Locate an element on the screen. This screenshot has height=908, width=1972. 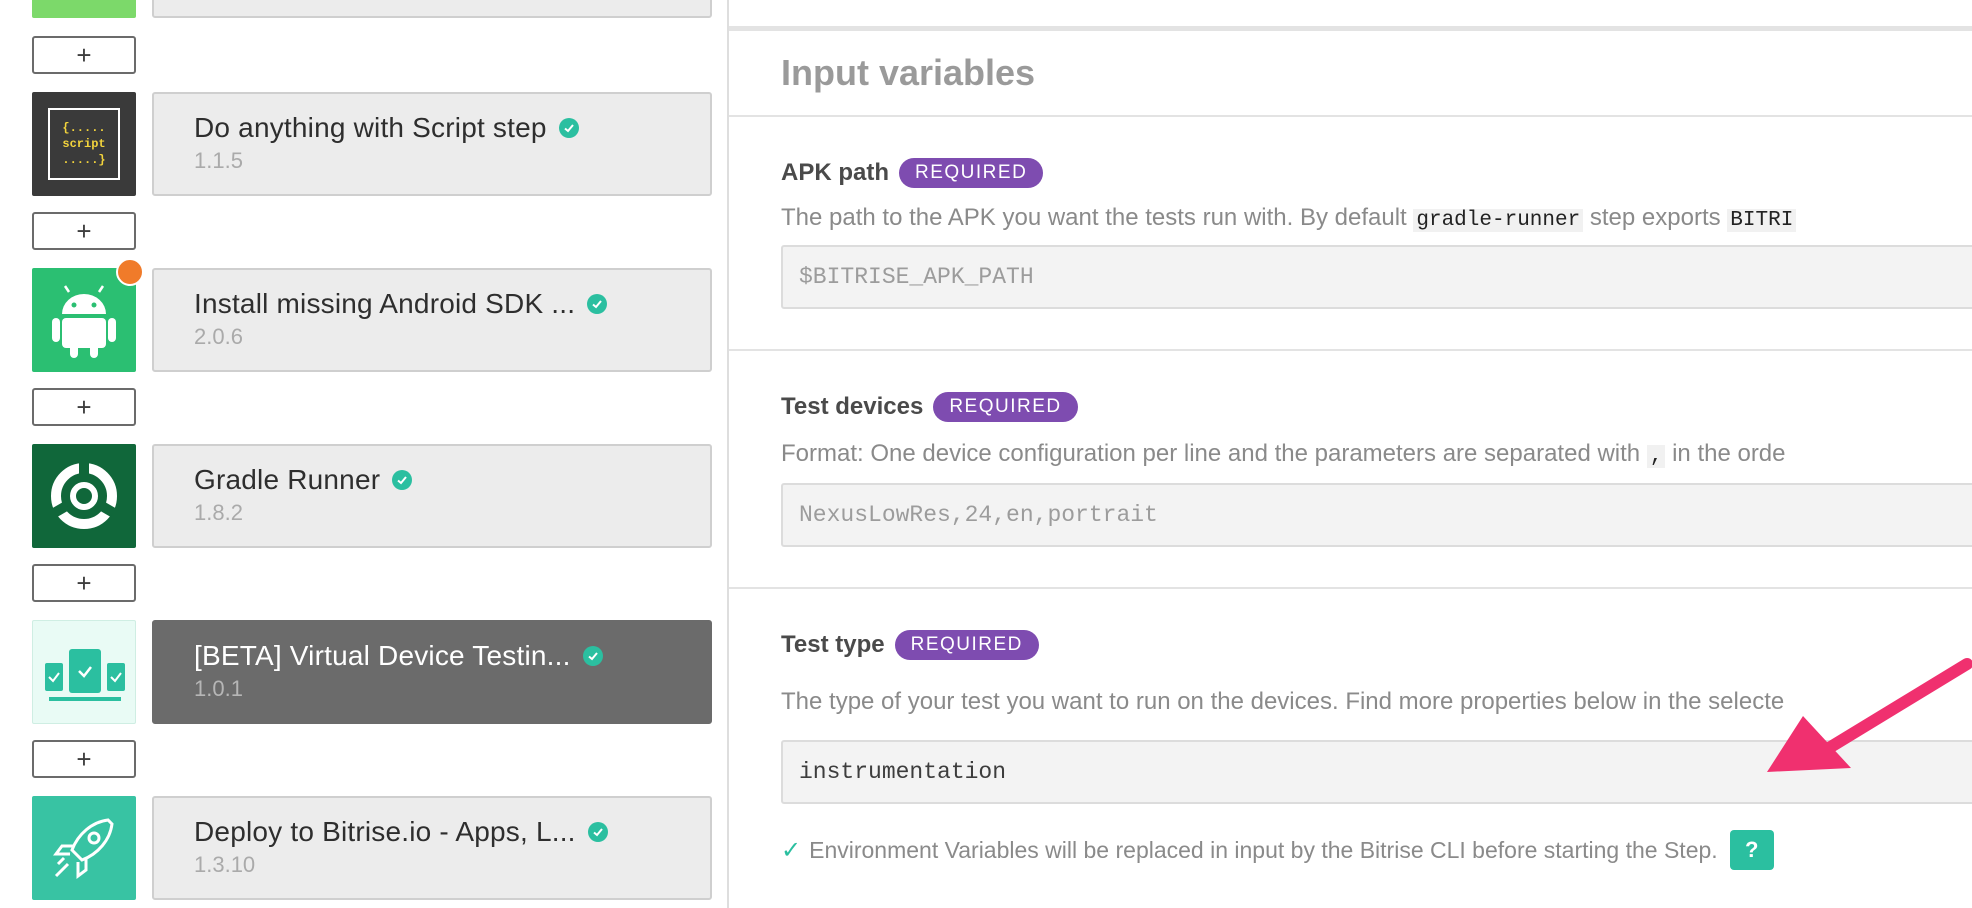
android-icon is located at coordinates (84, 320).